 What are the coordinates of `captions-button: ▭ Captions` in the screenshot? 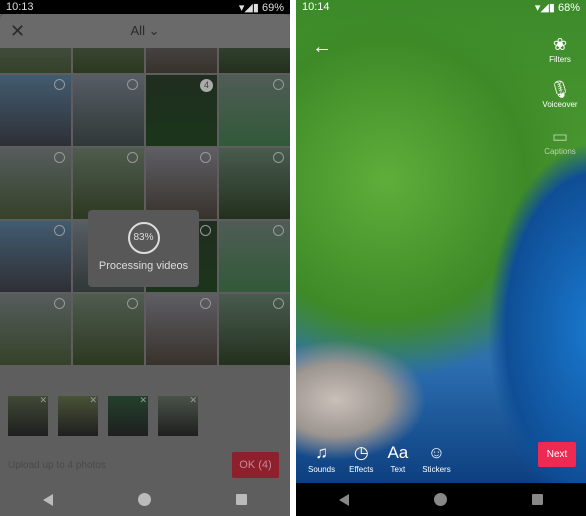 It's located at (560, 141).